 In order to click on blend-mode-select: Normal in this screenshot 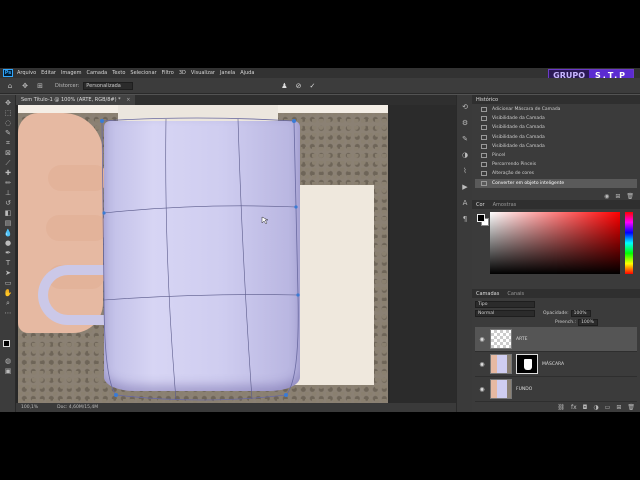, I will do `click(505, 313)`.